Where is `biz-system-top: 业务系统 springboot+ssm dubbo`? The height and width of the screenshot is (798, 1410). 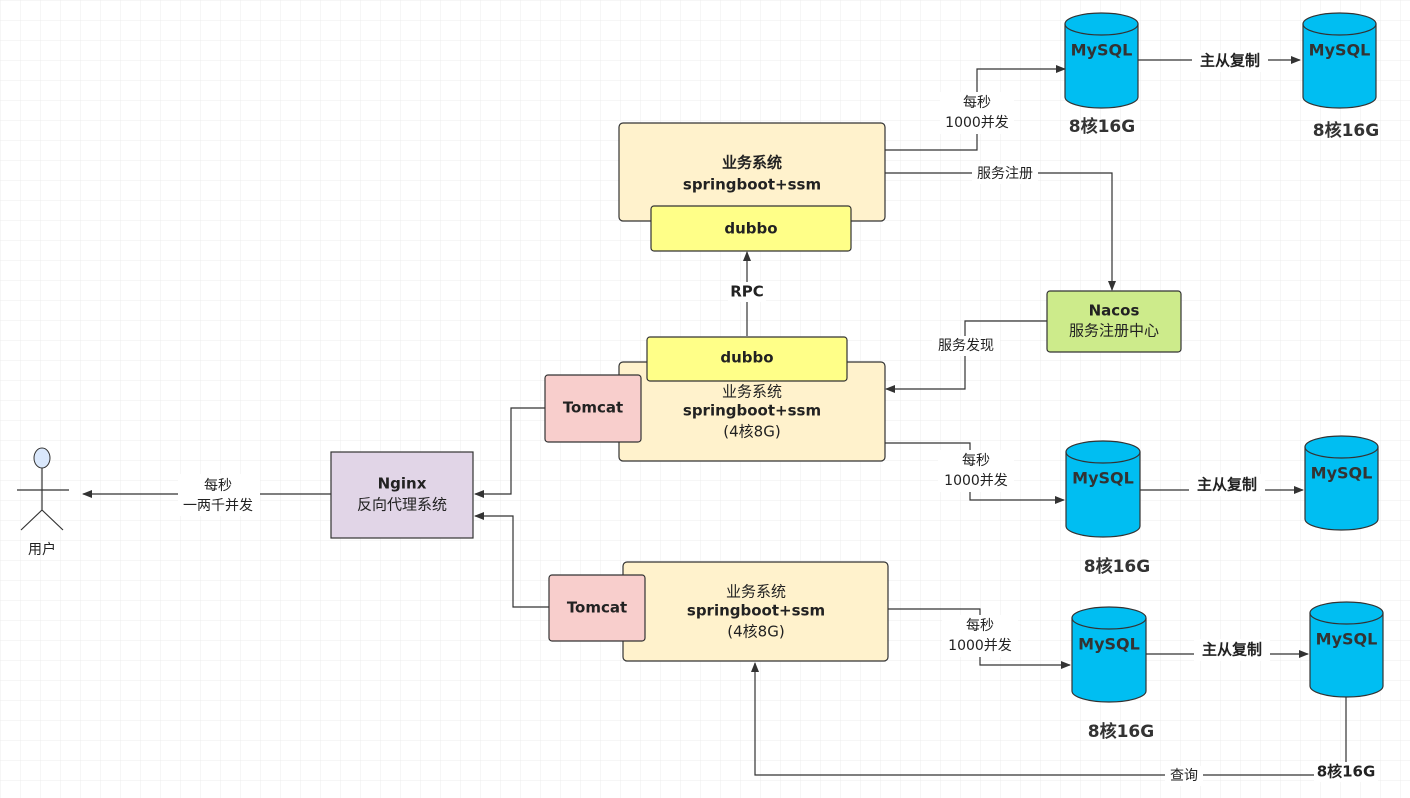
biz-system-top: 业务系统 springboot+ssm dubbo is located at coordinates (752, 187).